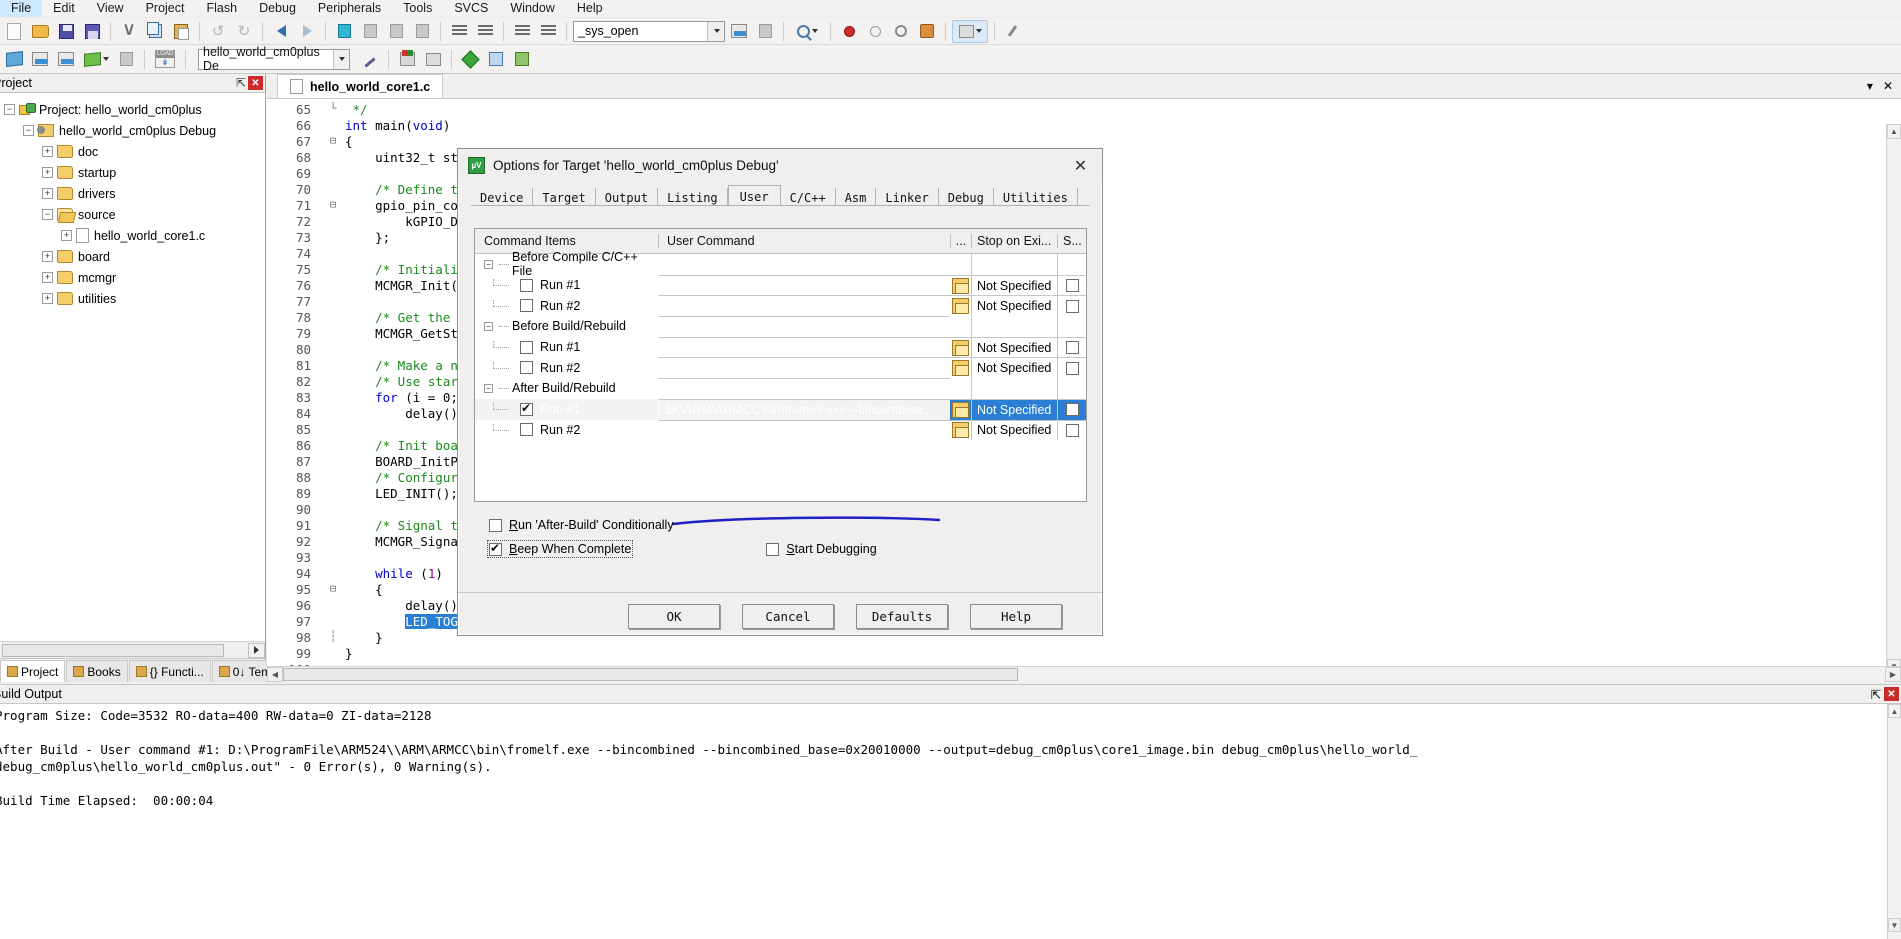  I want to click on project-tree-item: − source, so click(132, 214).